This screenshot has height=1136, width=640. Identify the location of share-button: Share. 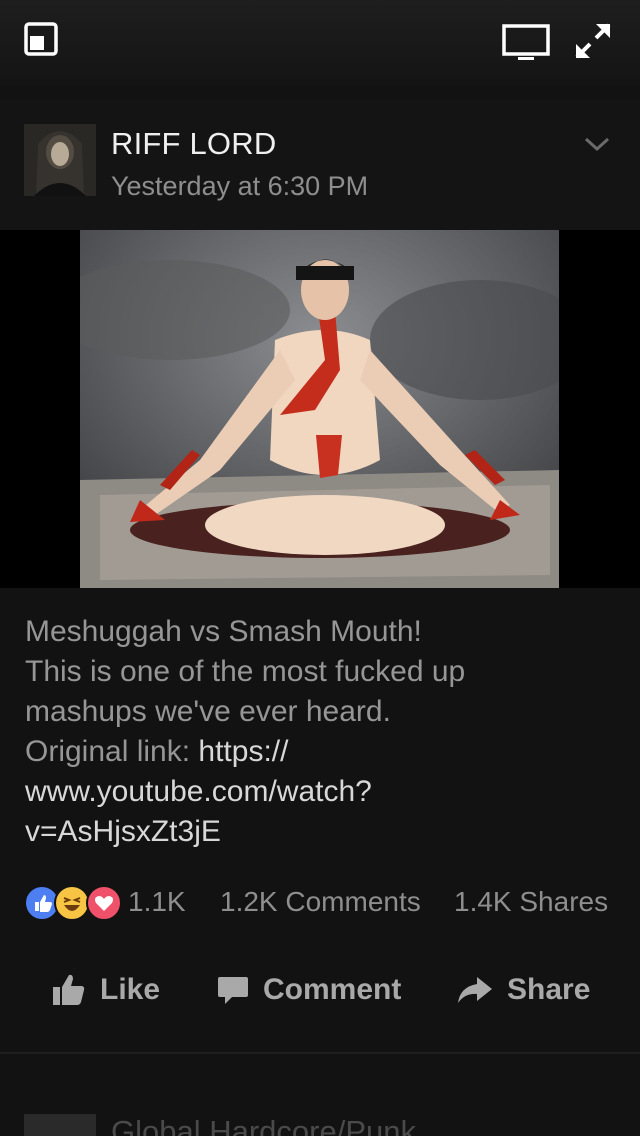
(523, 990).